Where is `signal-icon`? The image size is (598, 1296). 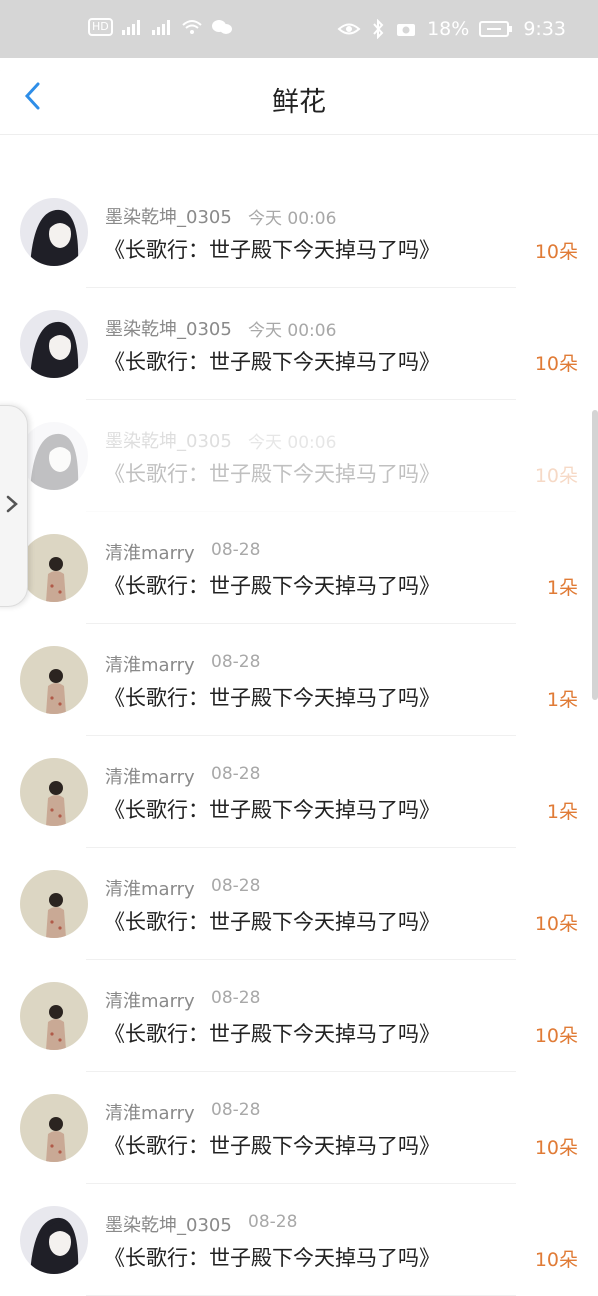 signal-icon is located at coordinates (130, 27).